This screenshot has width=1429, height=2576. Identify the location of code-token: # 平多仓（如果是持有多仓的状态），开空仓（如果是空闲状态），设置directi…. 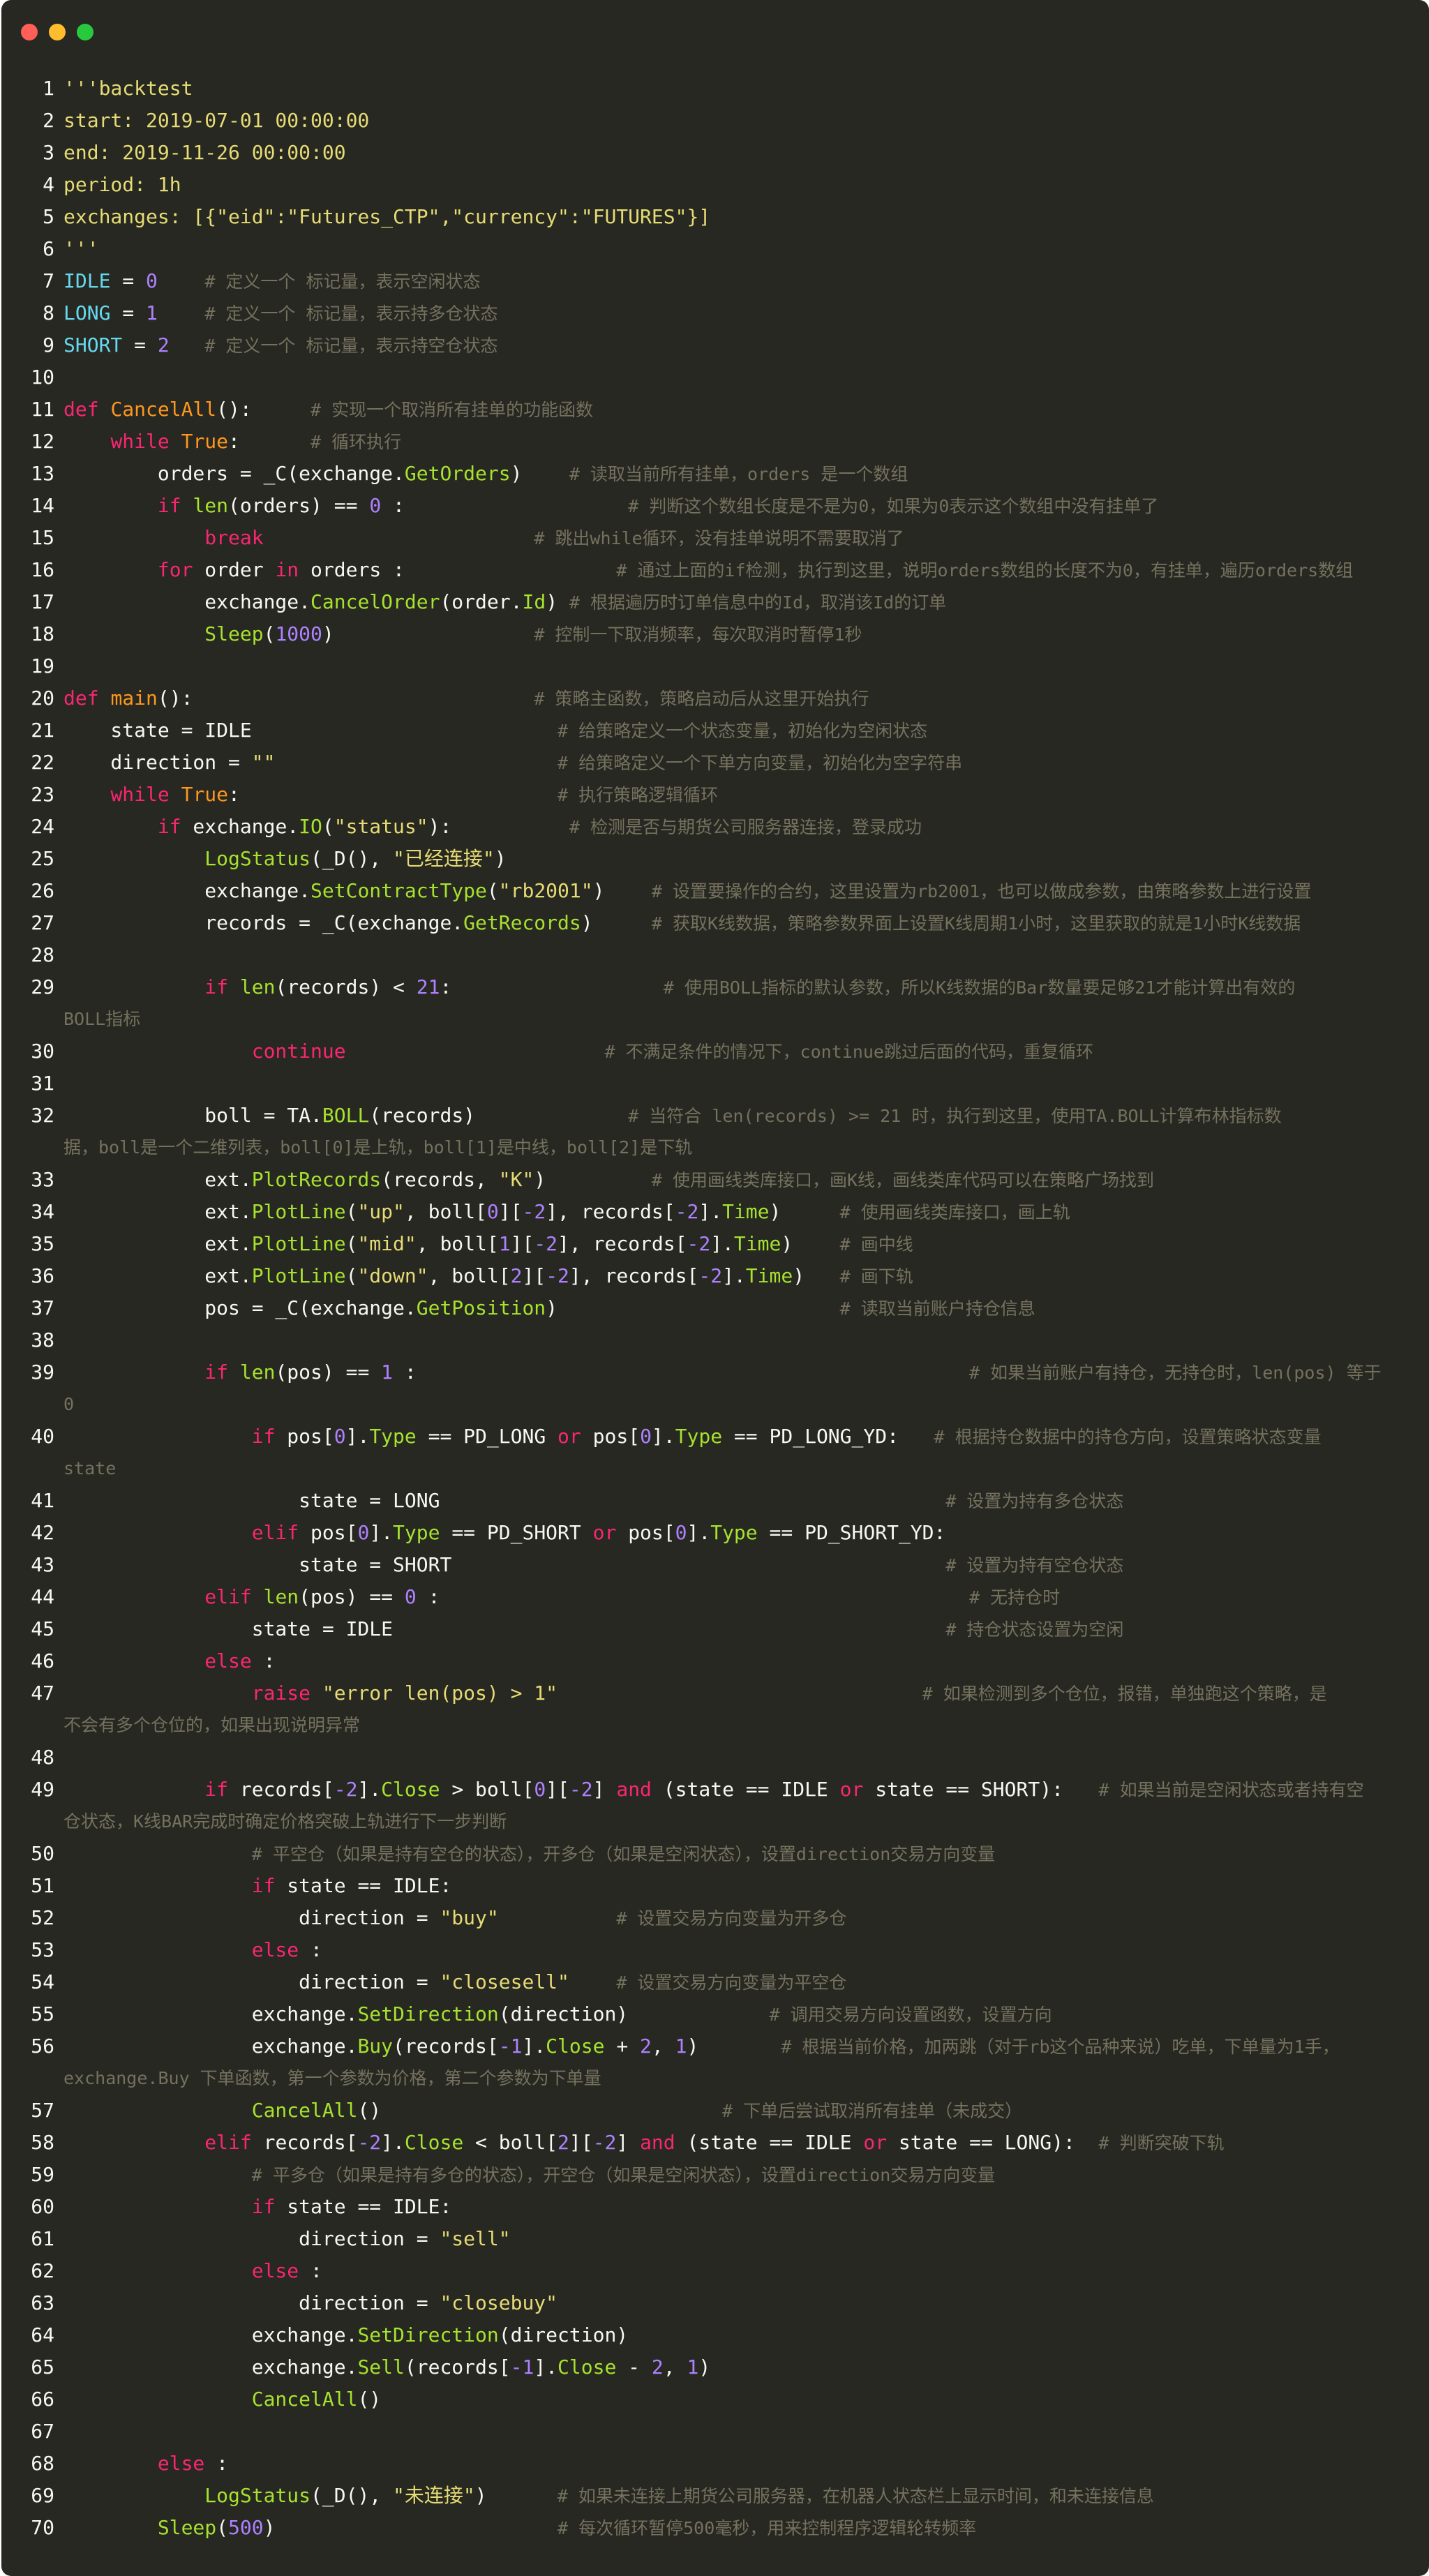
(623, 2175).